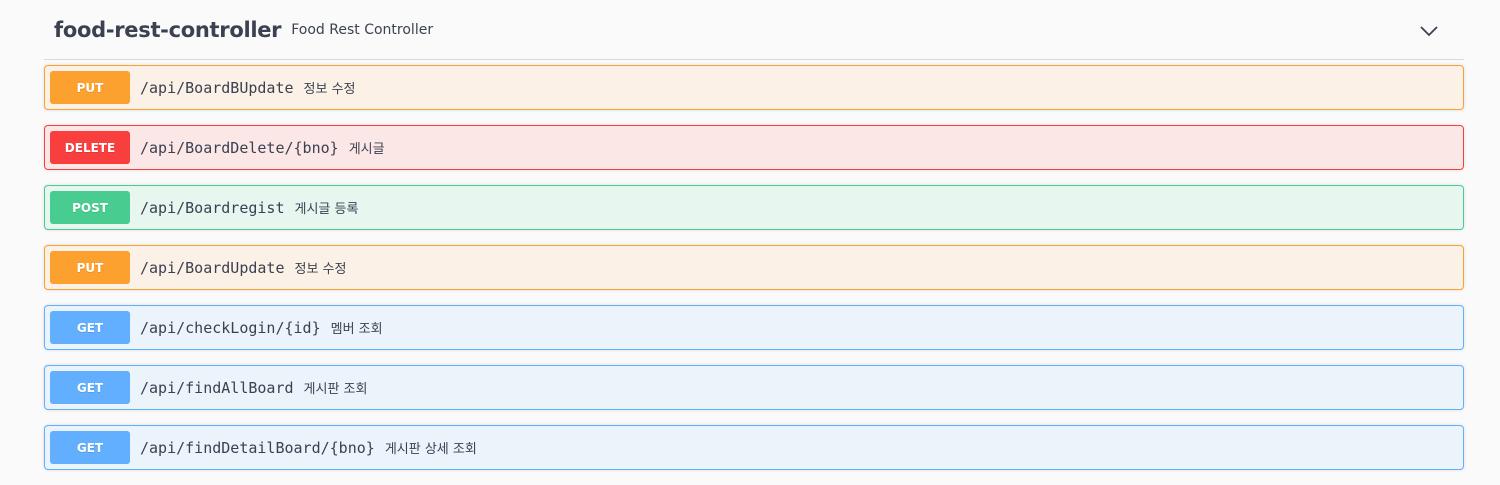  I want to click on chevron-down-icon, so click(1429, 31).